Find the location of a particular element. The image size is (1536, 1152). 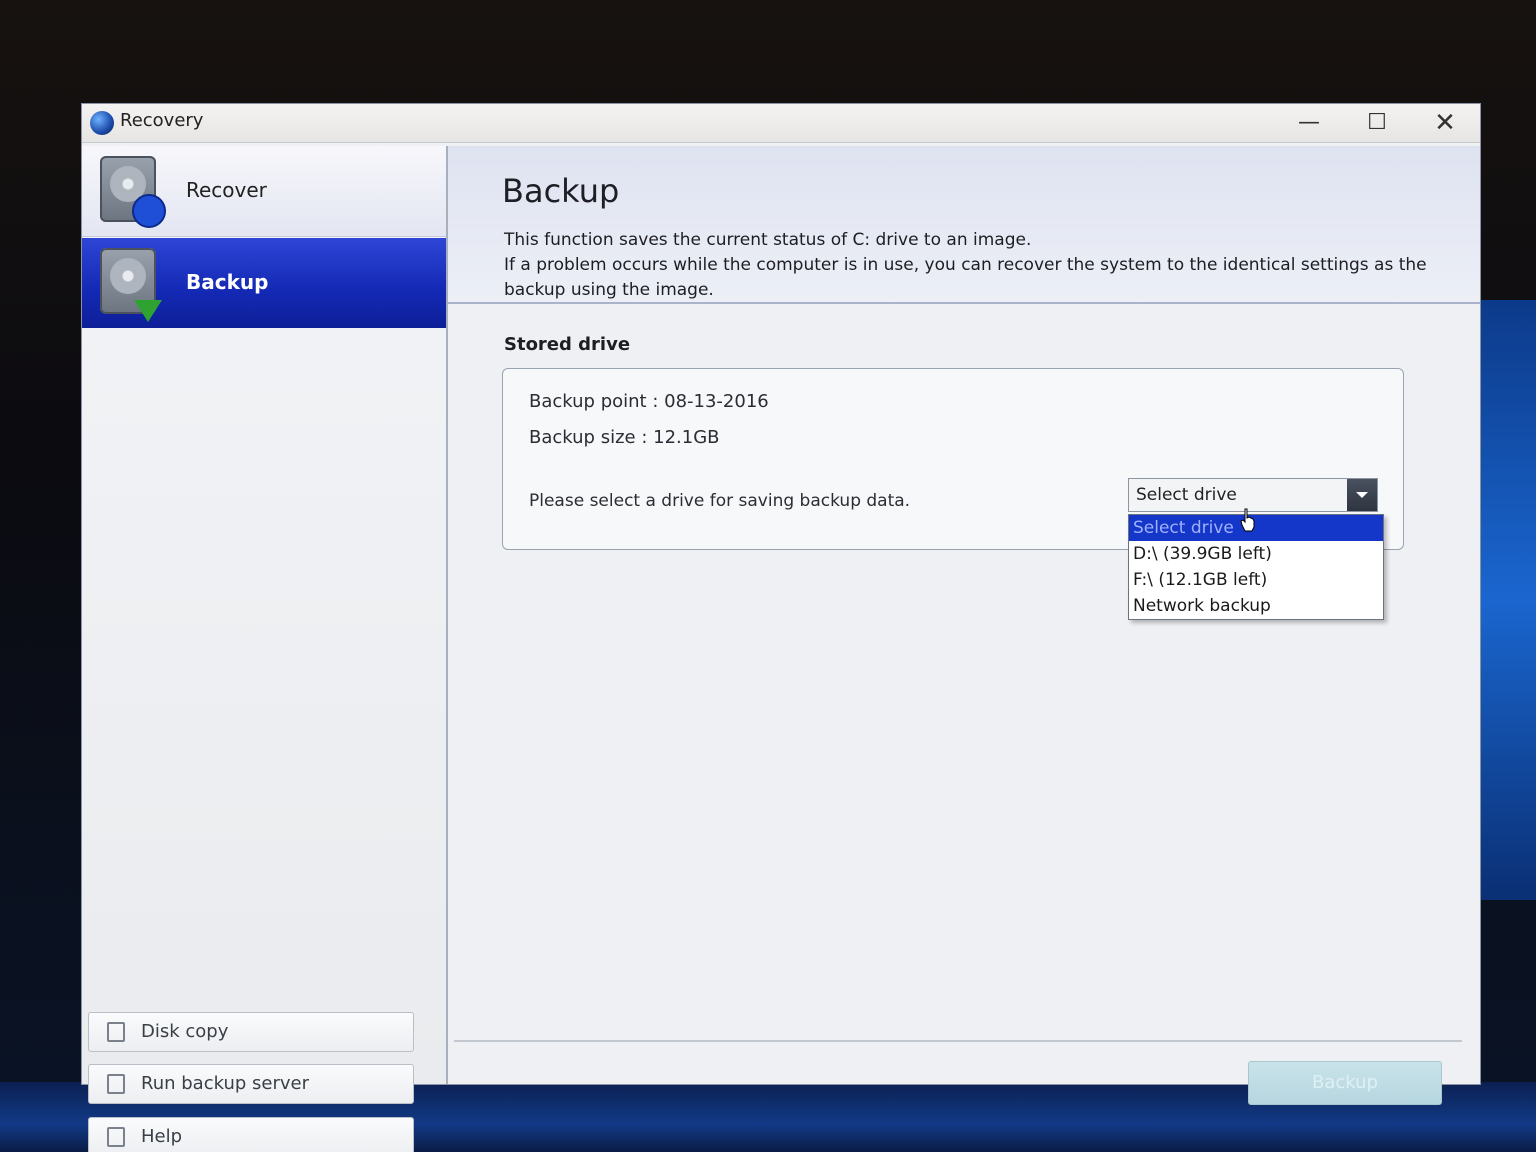

disk-copy-button: Disk copy is located at coordinates (251, 1032).